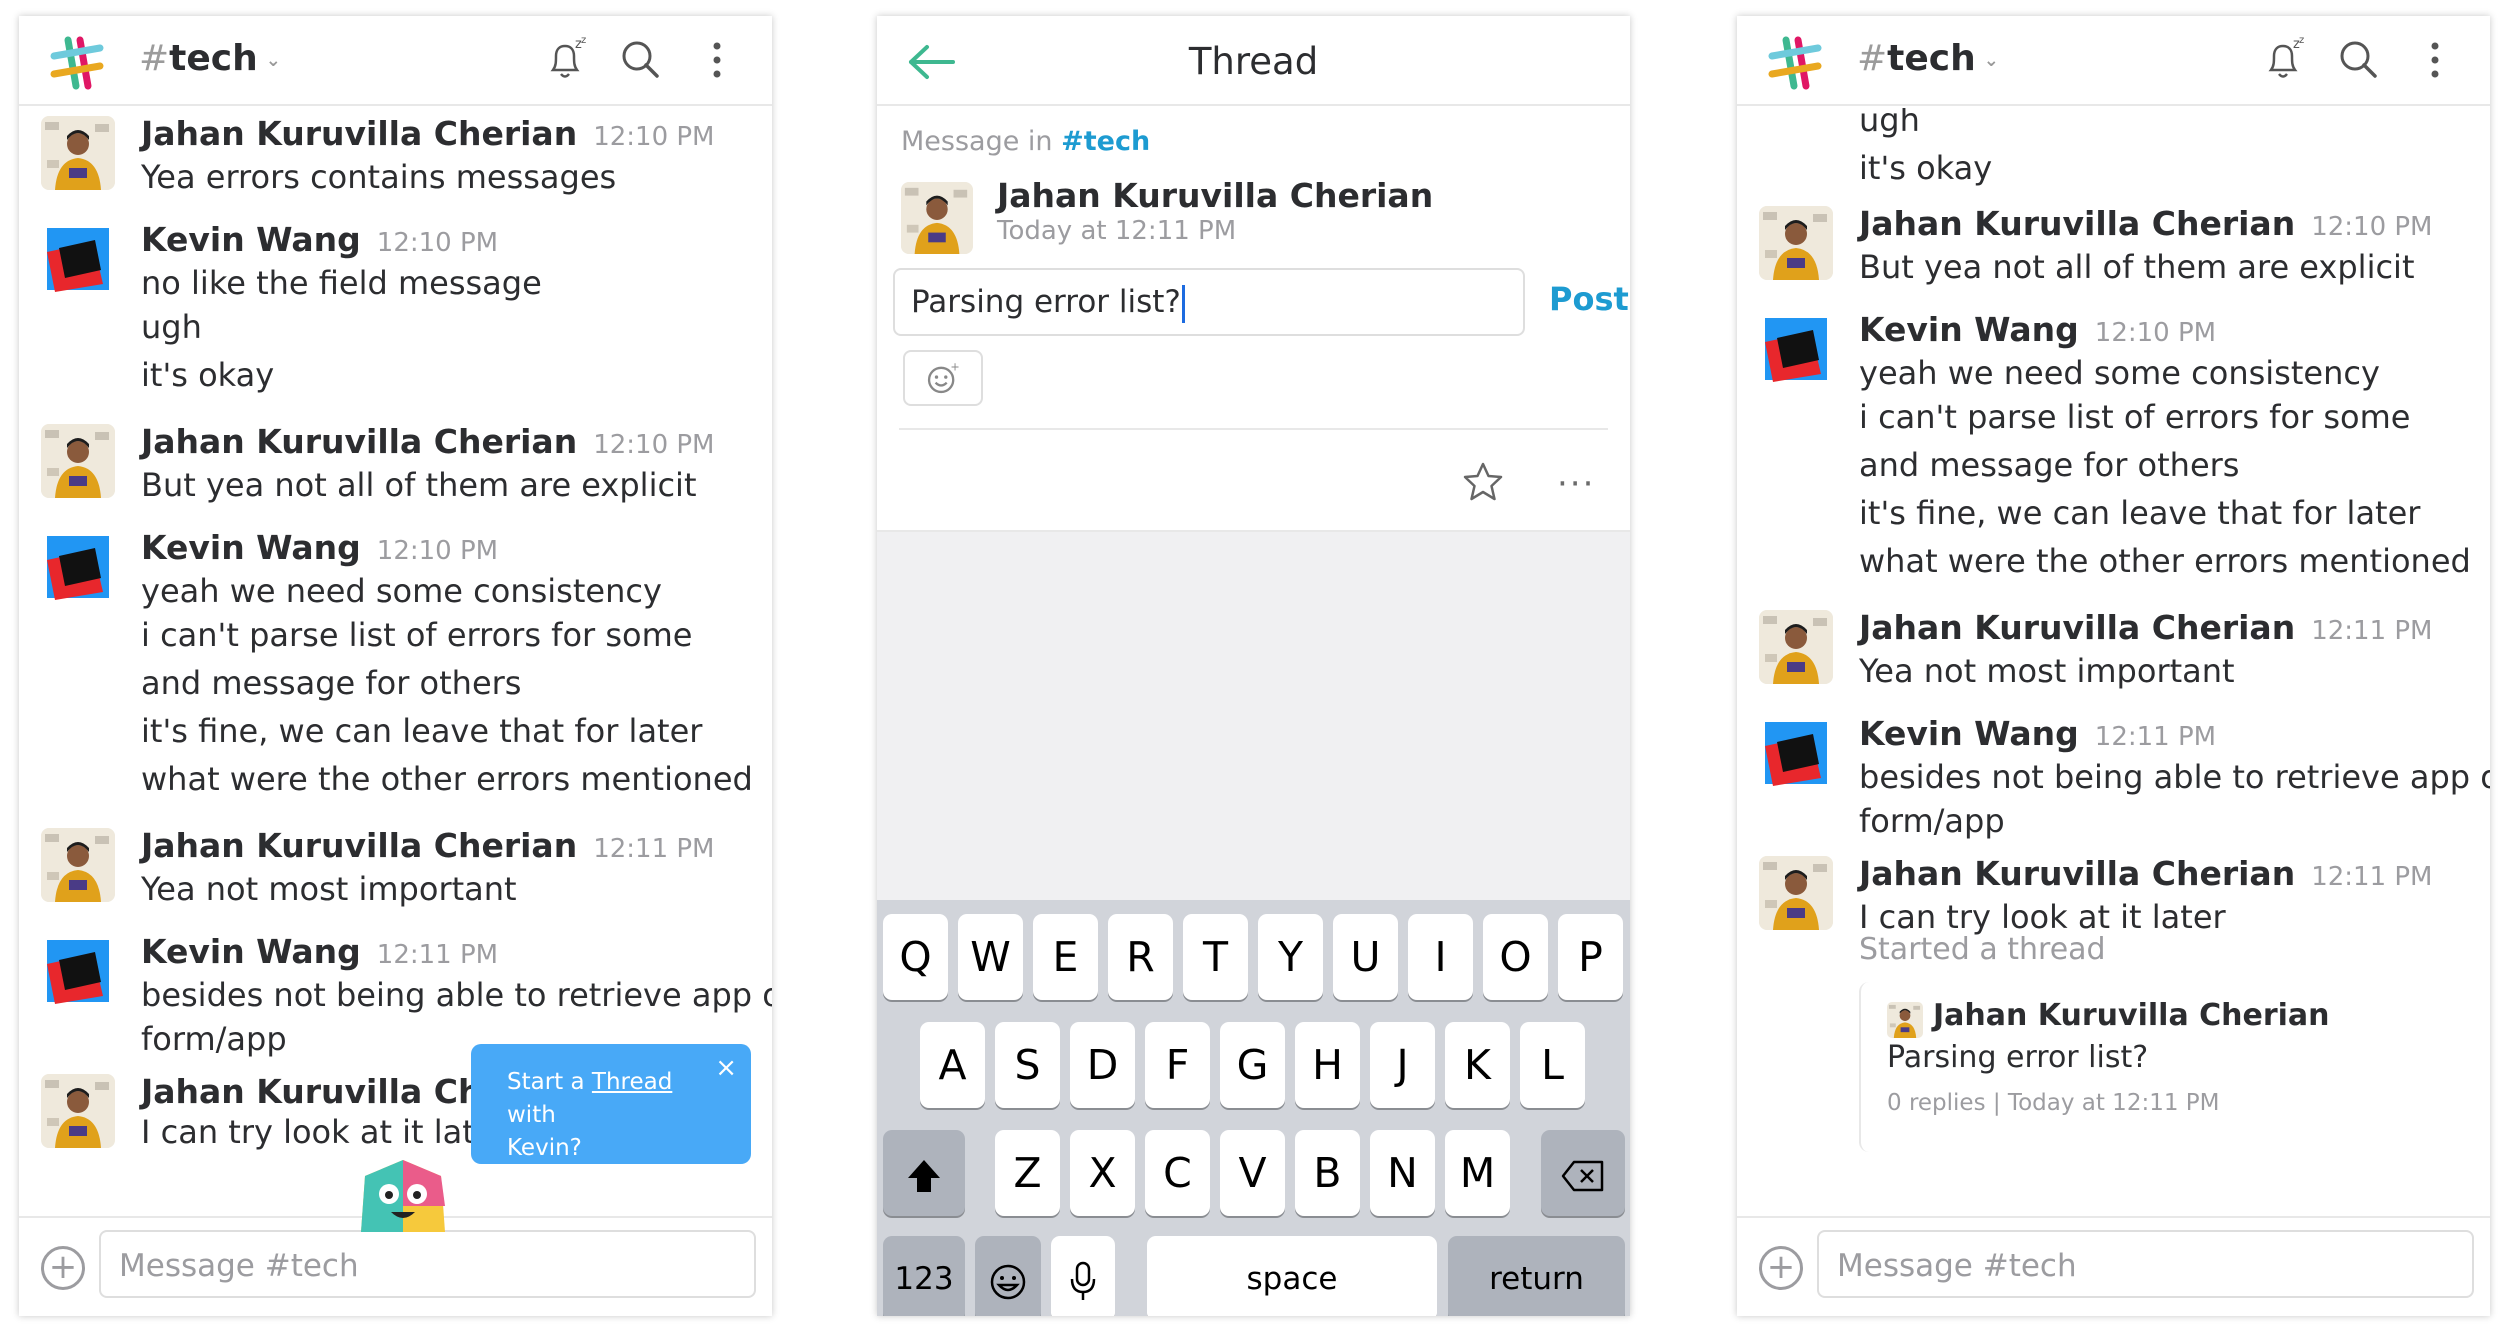  Describe the element at coordinates (1102, 1065) in the screenshot. I see `key-d: D` at that location.